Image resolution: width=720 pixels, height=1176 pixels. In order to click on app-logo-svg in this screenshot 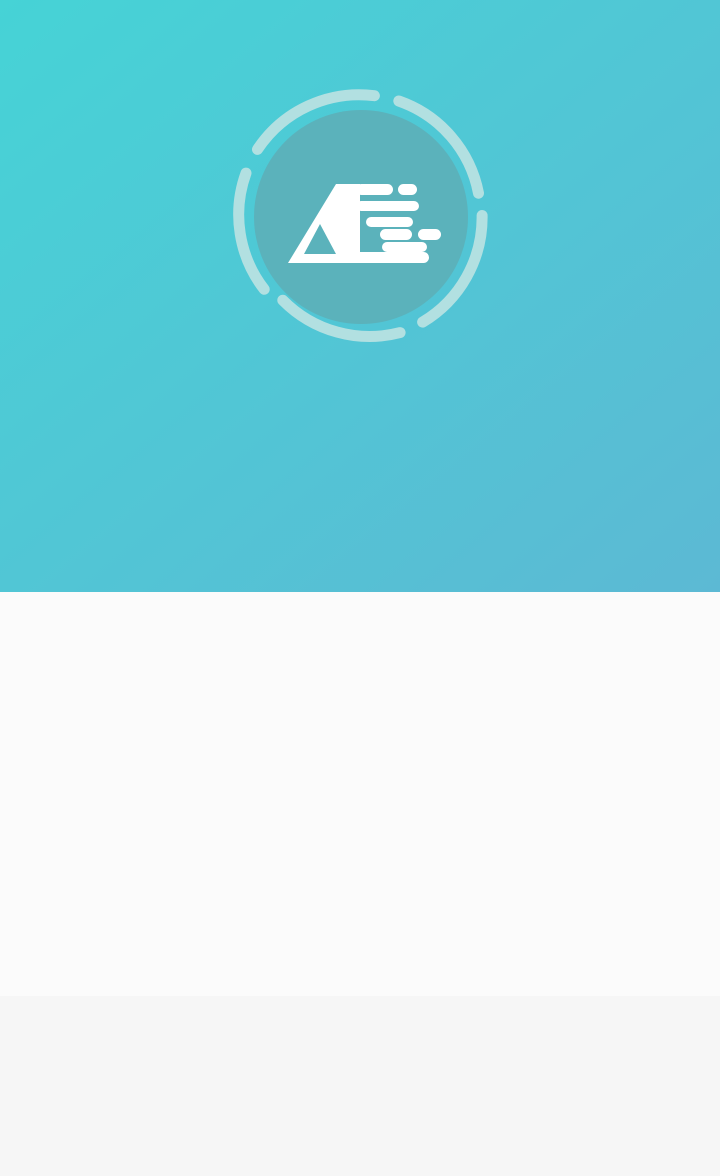, I will do `click(360, 215)`.